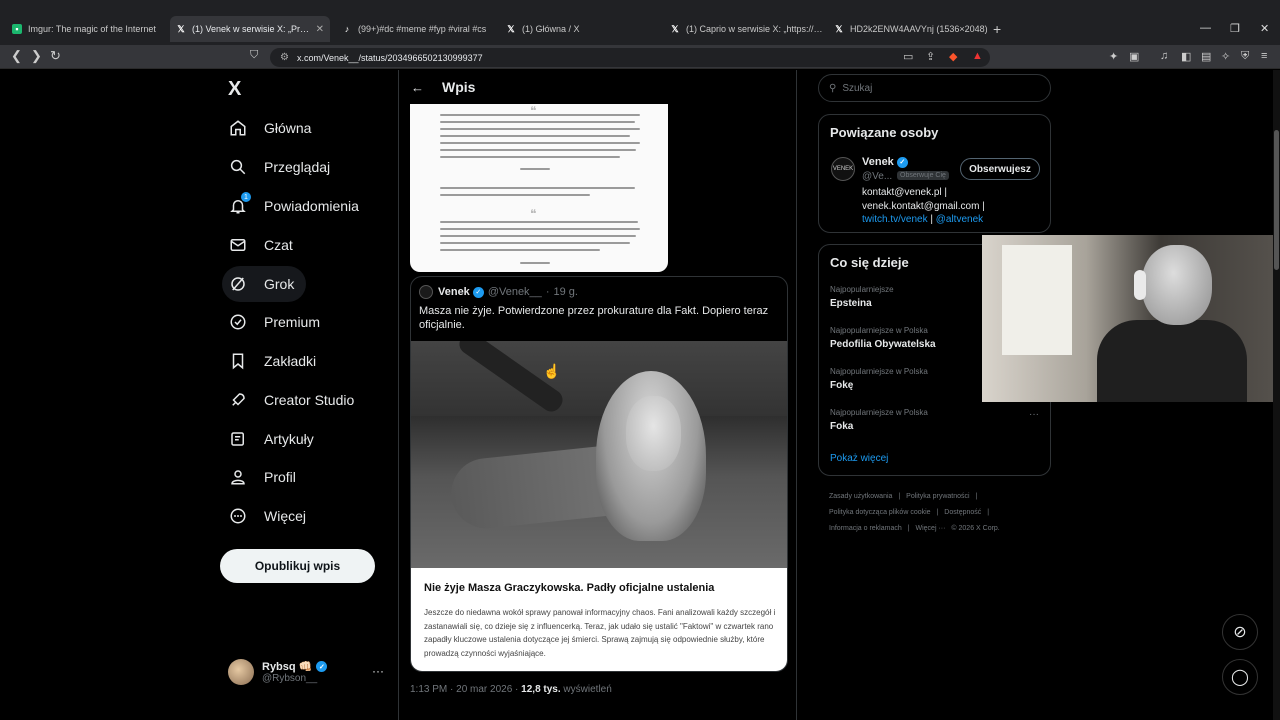 The image size is (1280, 720). Describe the element at coordinates (1276, 200) in the screenshot. I see `scrollbar-thumb` at that location.